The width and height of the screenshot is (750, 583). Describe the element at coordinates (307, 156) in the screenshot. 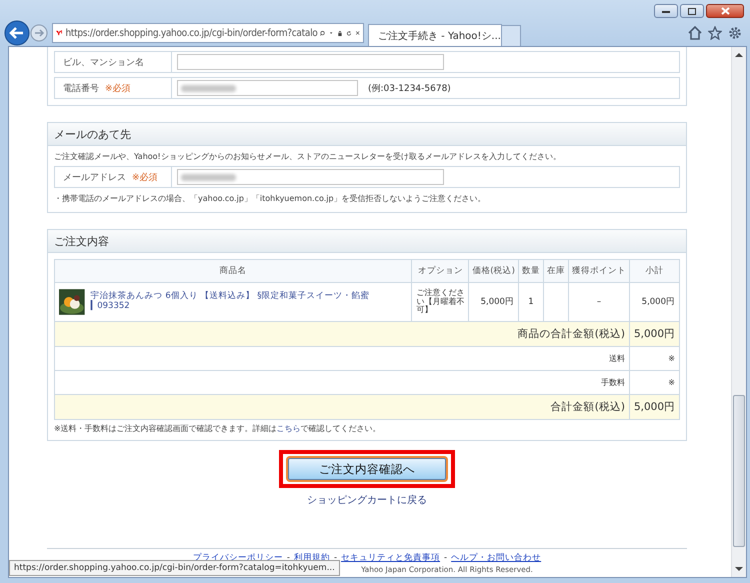

I see `description-text: ご注文確認メールや、Yahoo!ショッピングからのお知らせメール、ストアのニュースレターを受け取るメールアドレスを入力してください。` at that location.